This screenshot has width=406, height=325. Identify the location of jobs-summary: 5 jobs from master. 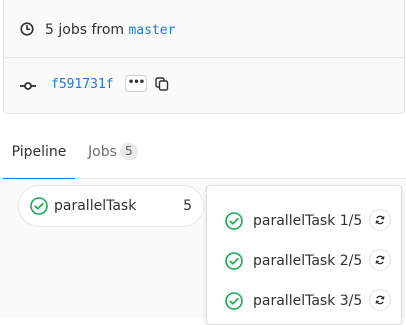
(110, 30).